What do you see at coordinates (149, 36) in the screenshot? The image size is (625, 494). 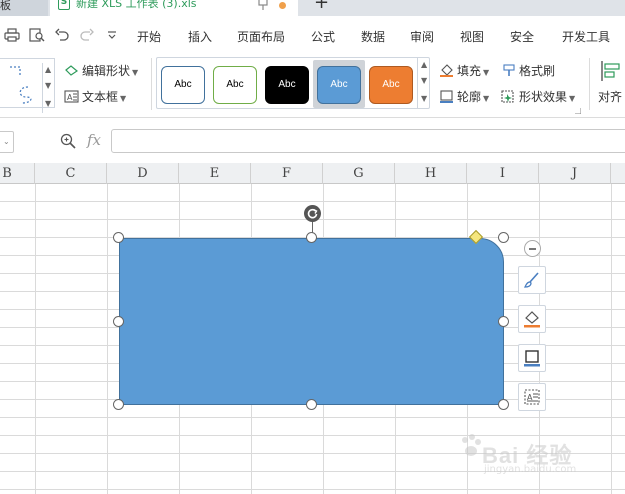 I see `menu-home: 开始` at bounding box center [149, 36].